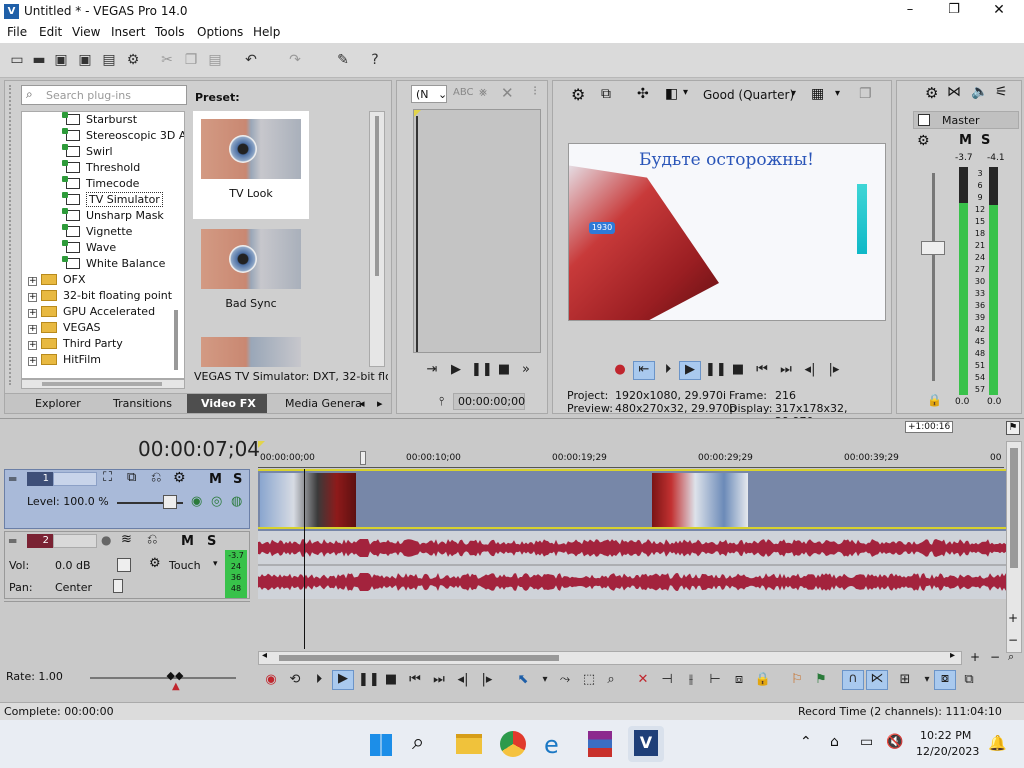 The height and width of the screenshot is (768, 1024). Describe the element at coordinates (57, 280) in the screenshot. I see `plugin-tree-item: + OFX` at that location.